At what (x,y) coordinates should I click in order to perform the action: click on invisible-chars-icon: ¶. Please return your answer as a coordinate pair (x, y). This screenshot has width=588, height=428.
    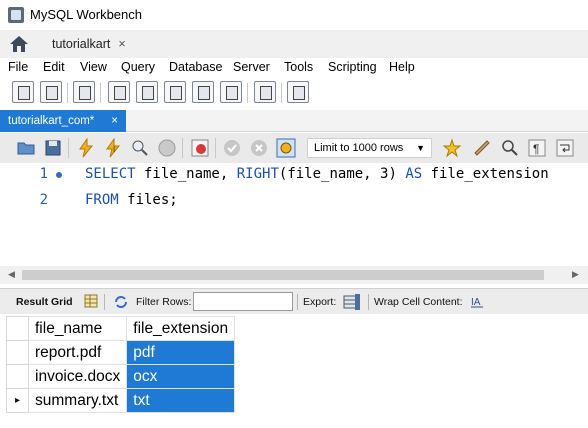
    Looking at the image, I should click on (537, 148).